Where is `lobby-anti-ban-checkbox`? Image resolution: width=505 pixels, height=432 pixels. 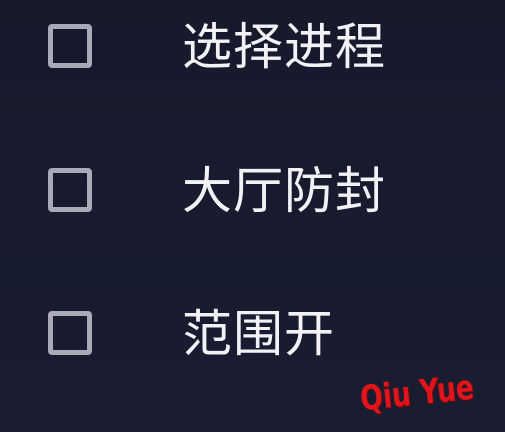
lobby-anti-ban-checkbox is located at coordinates (70, 190).